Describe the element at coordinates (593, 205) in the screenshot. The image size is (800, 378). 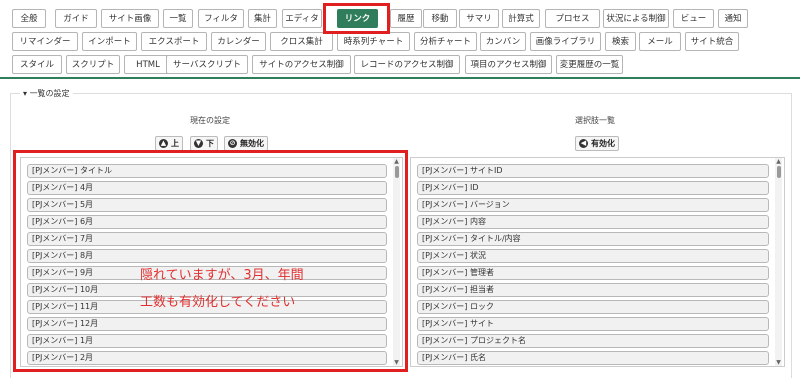
I see `right-list-item: [PJメンバー] バージョン` at that location.